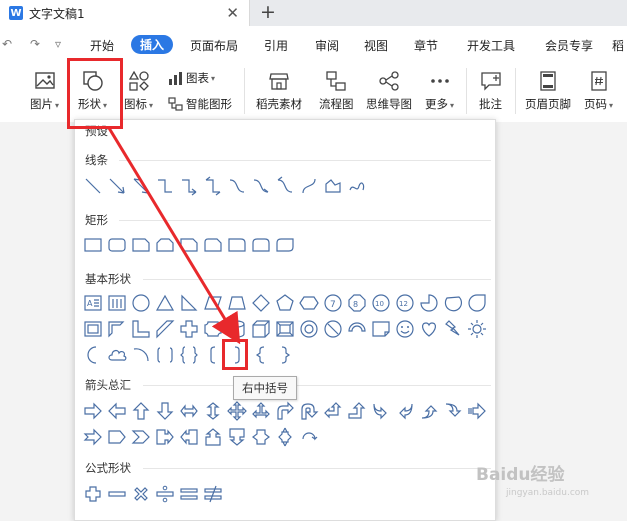  What do you see at coordinates (174, 236) in the screenshot?
I see `annotation-arrow` at bounding box center [174, 236].